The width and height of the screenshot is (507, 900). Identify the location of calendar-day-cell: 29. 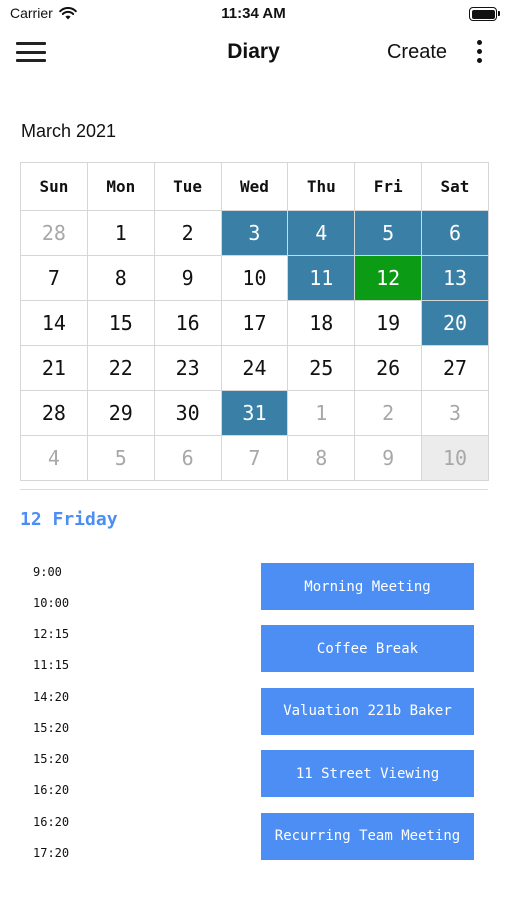
(120, 413).